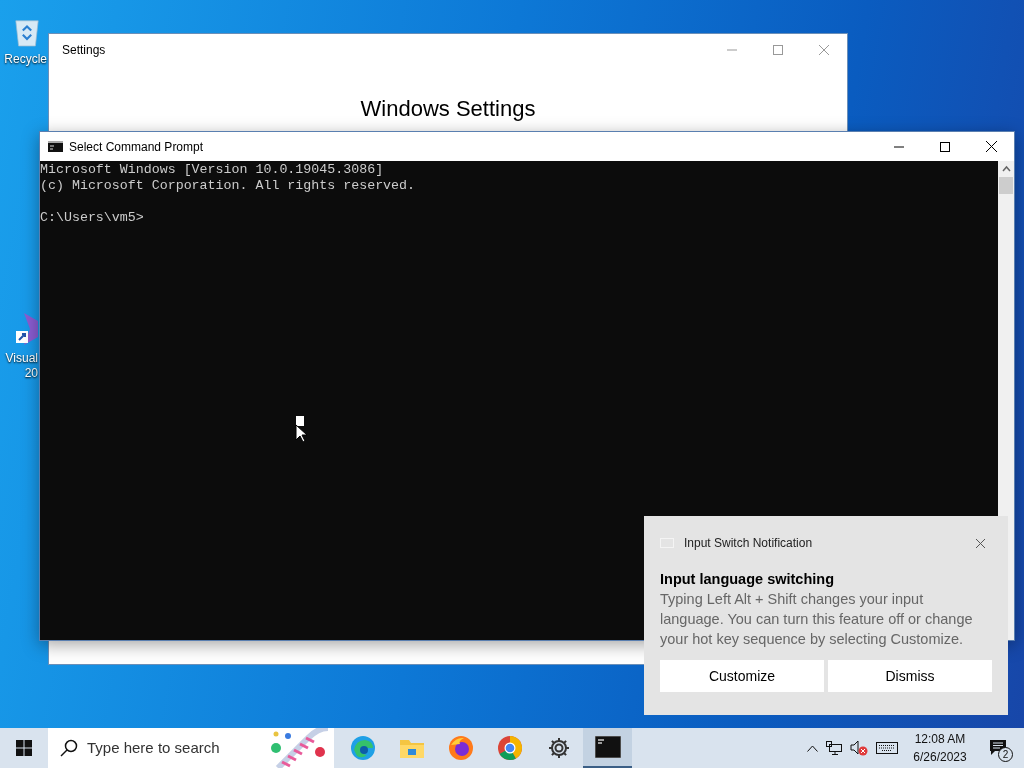 This screenshot has height=768, width=1024. What do you see at coordinates (448, 109) in the screenshot?
I see `page-heading: Windows Settings` at bounding box center [448, 109].